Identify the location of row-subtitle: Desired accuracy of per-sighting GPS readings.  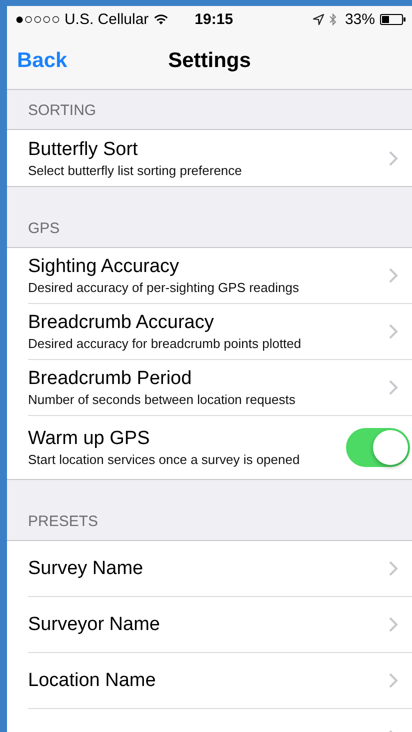
(164, 287).